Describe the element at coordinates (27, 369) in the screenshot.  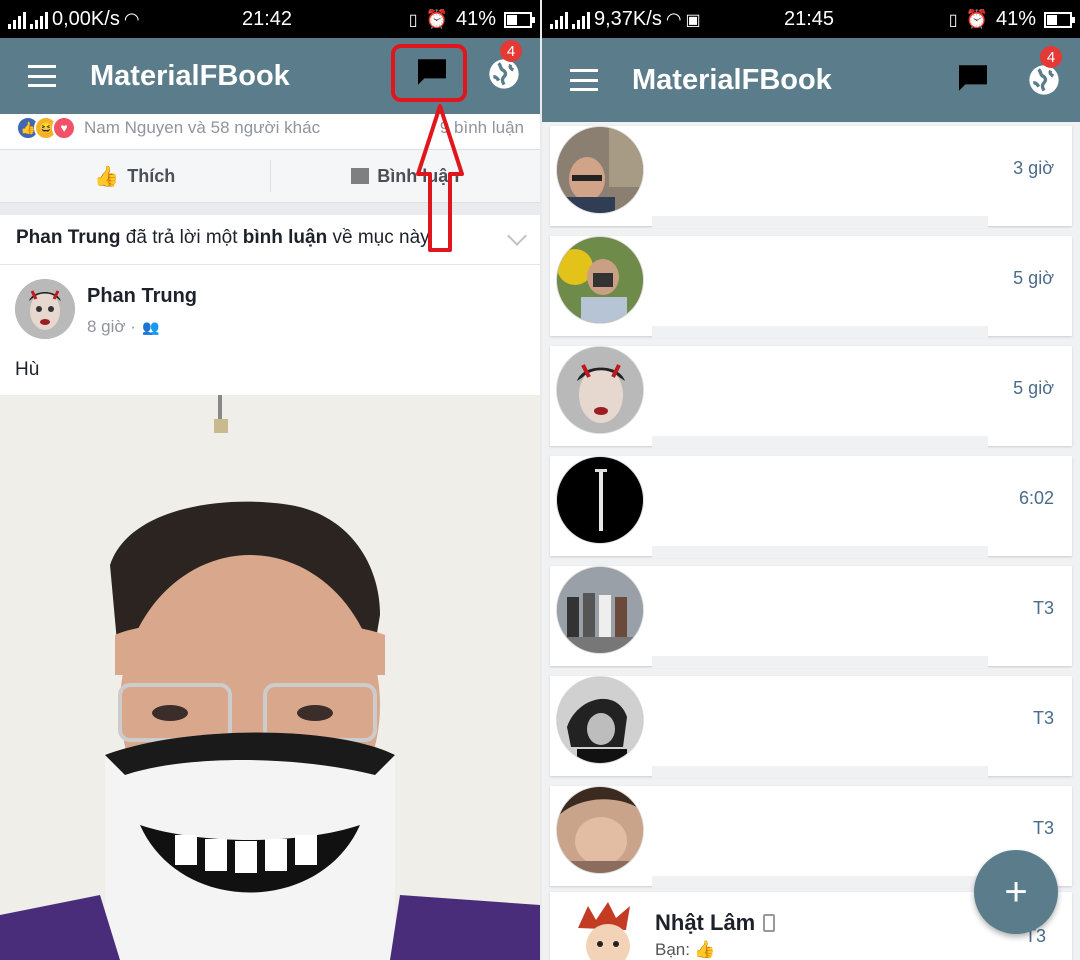
I see `post-text: Hù` at that location.